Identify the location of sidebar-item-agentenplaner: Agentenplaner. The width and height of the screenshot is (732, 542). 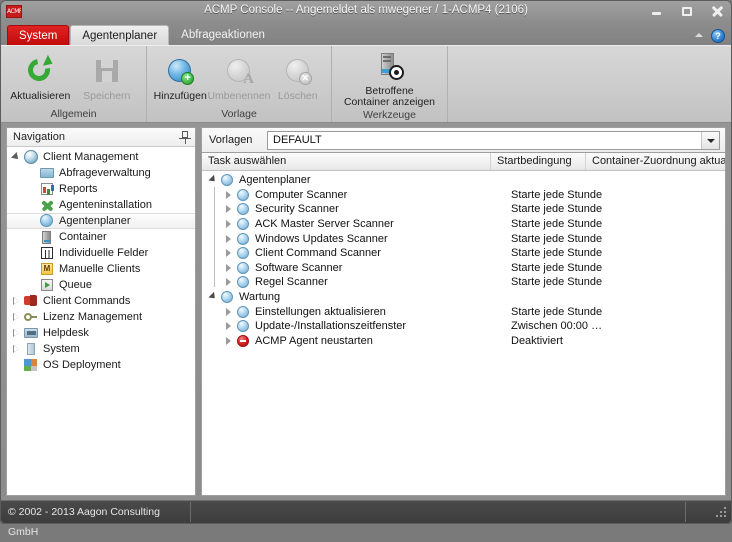
(101, 221).